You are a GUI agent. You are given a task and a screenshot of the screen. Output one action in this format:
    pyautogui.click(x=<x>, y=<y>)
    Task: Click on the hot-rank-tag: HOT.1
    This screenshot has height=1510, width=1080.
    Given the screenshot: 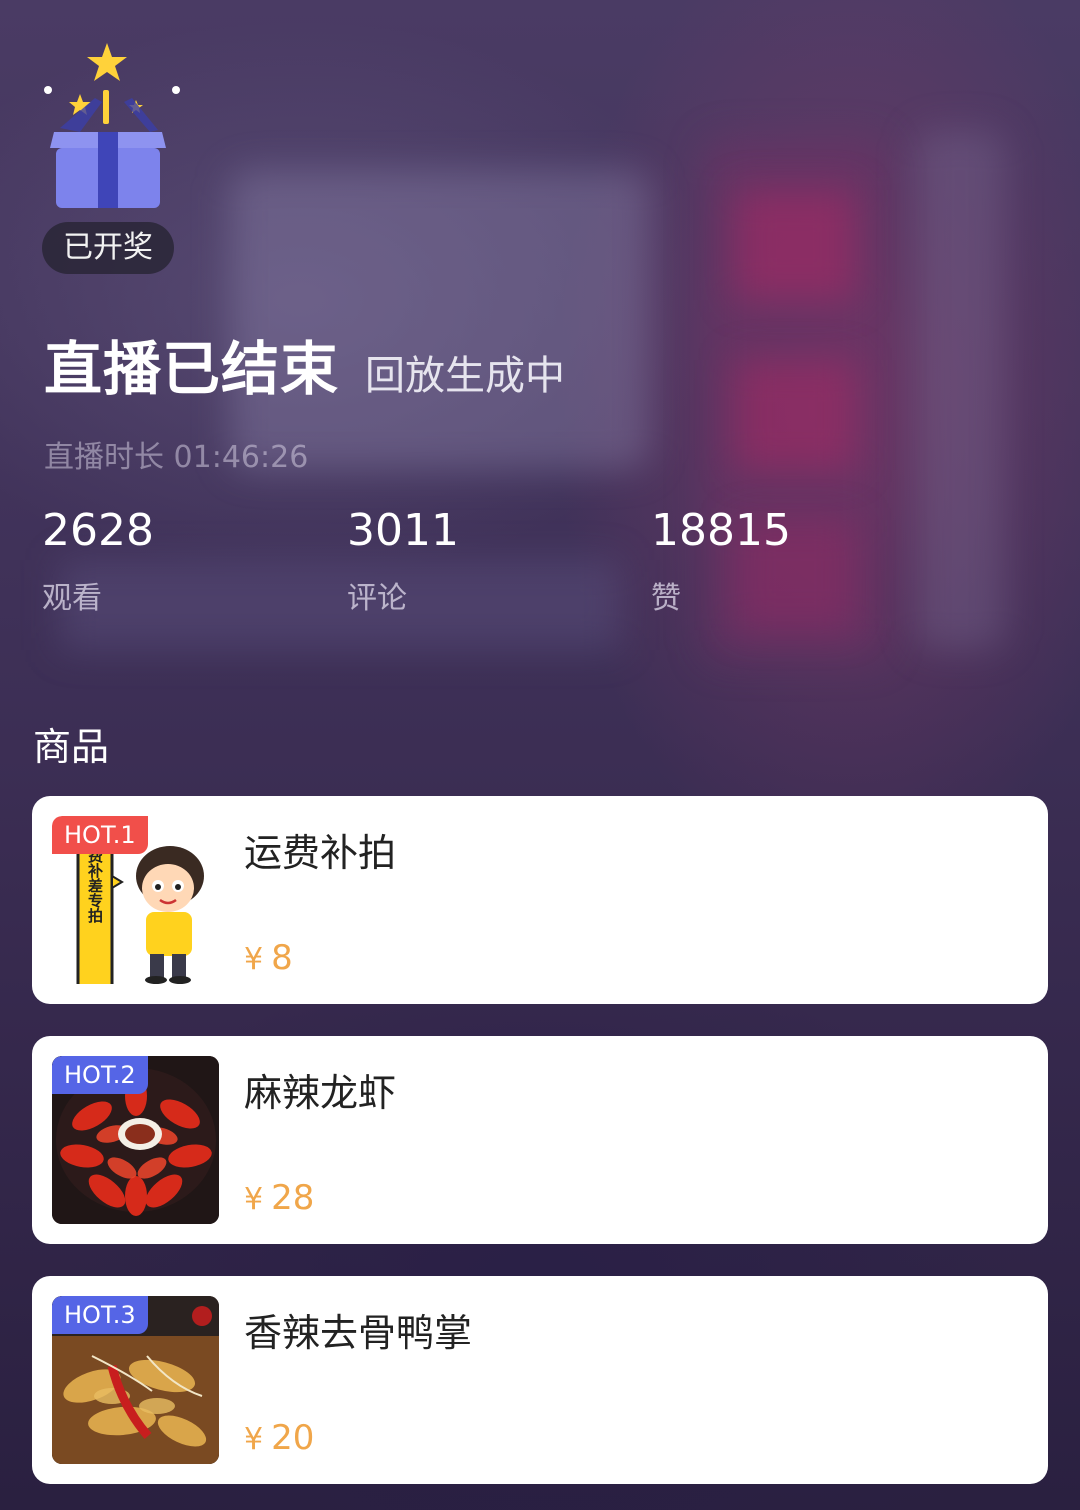 What is the action you would take?
    pyautogui.click(x=100, y=835)
    